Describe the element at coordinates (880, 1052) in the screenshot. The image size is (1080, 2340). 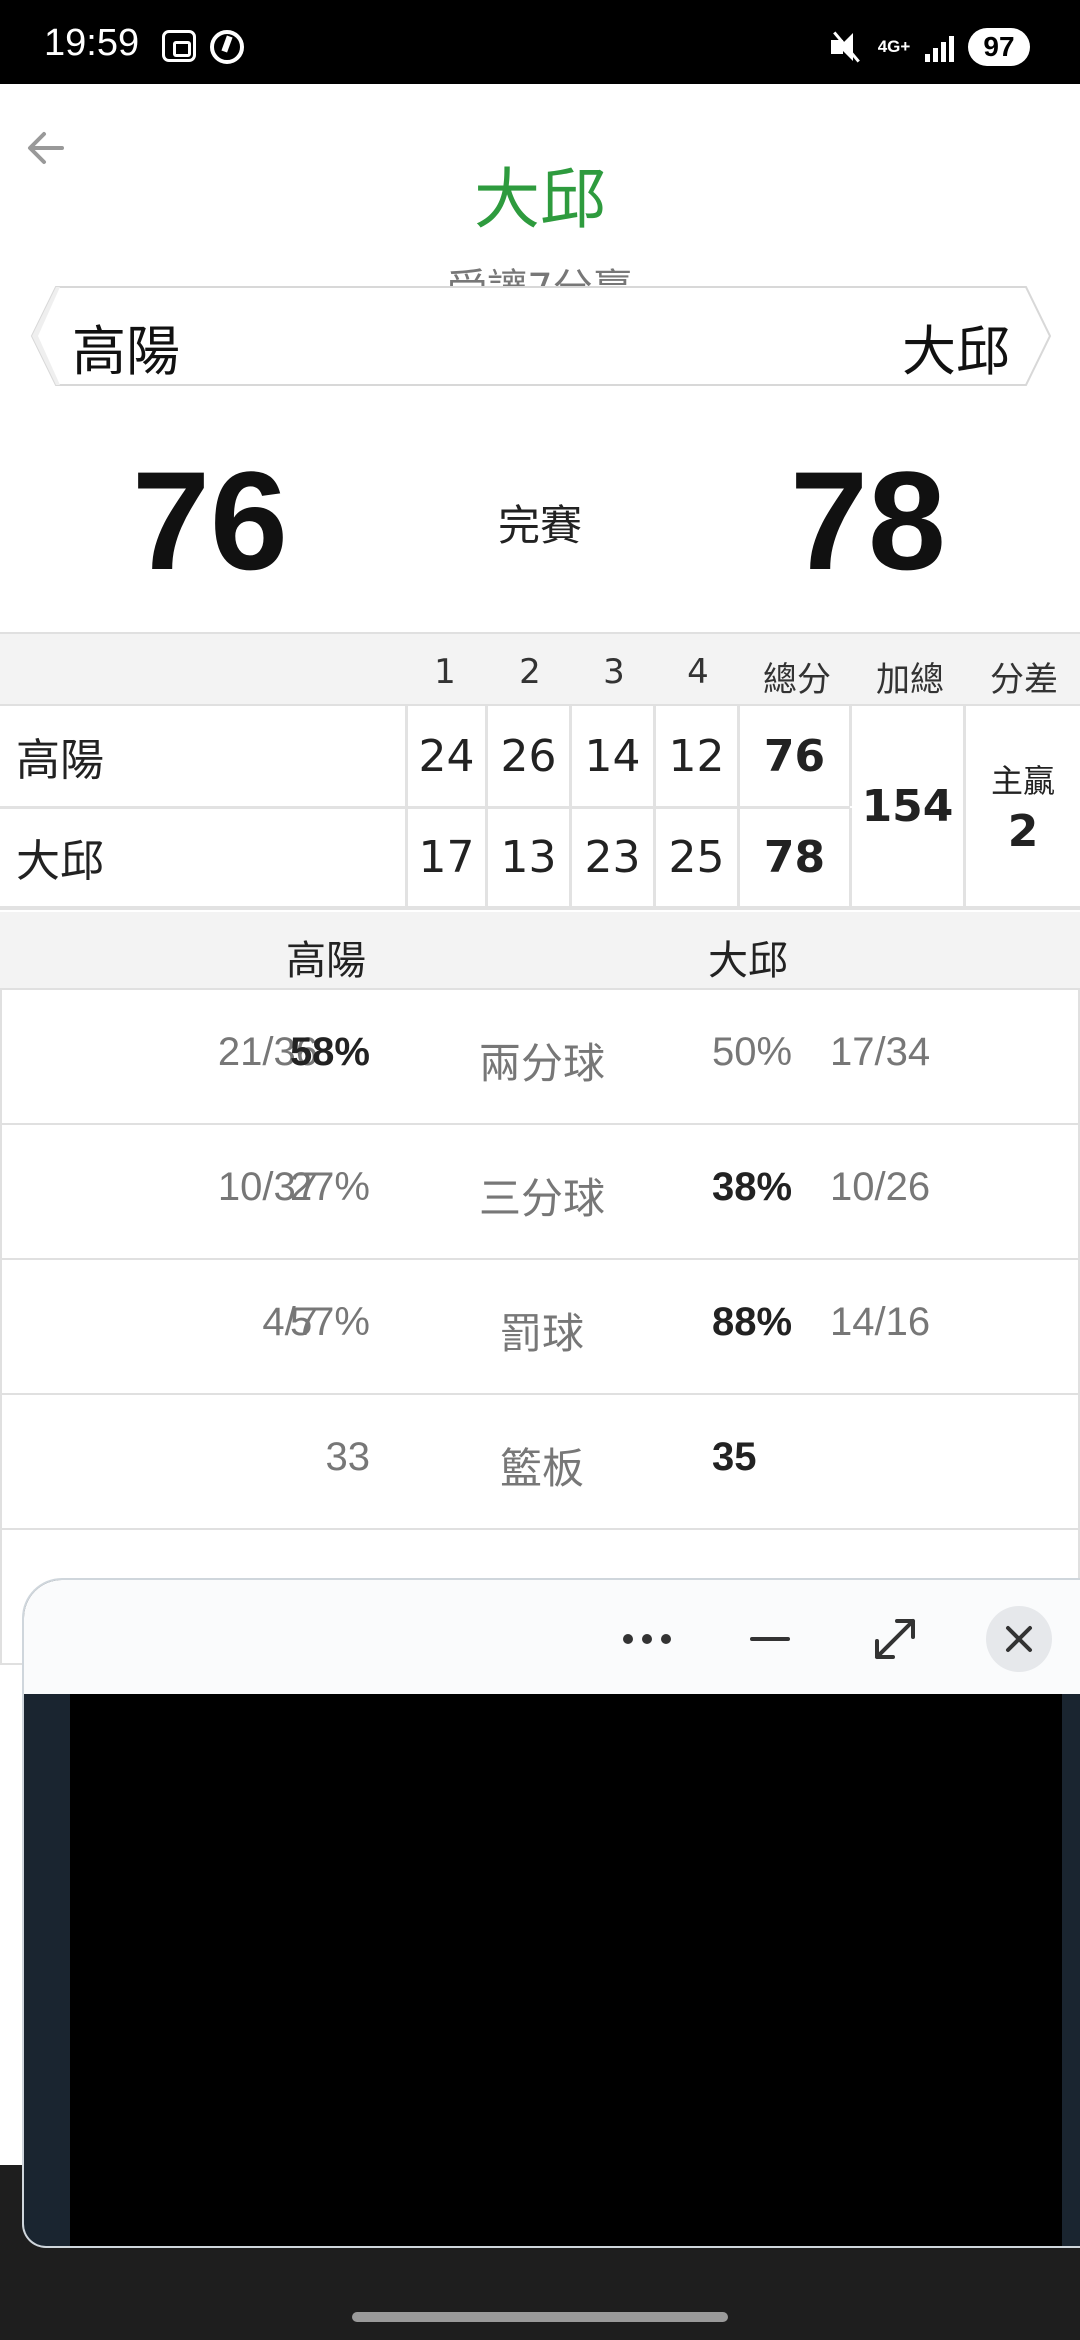
I see `away-made-attempts: 17/34` at that location.